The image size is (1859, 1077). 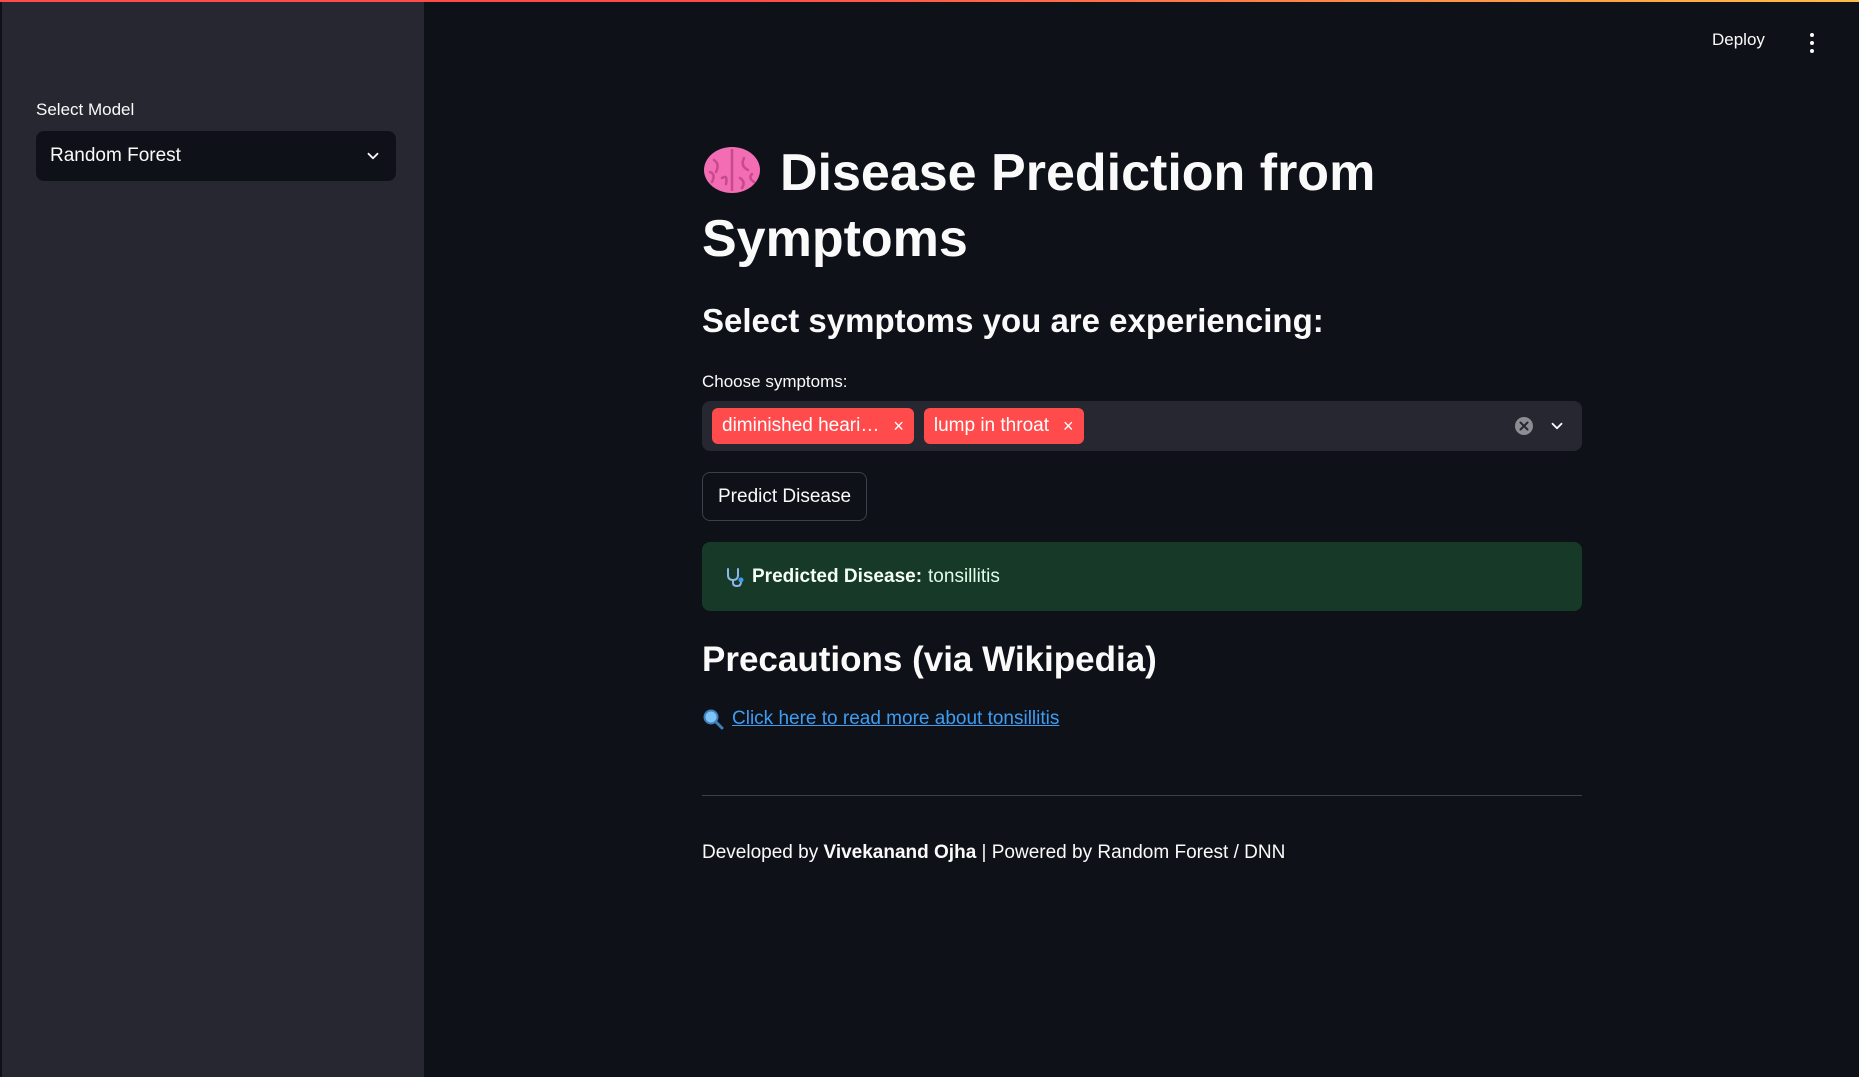 I want to click on model-select-value: Random Forest, so click(x=115, y=155).